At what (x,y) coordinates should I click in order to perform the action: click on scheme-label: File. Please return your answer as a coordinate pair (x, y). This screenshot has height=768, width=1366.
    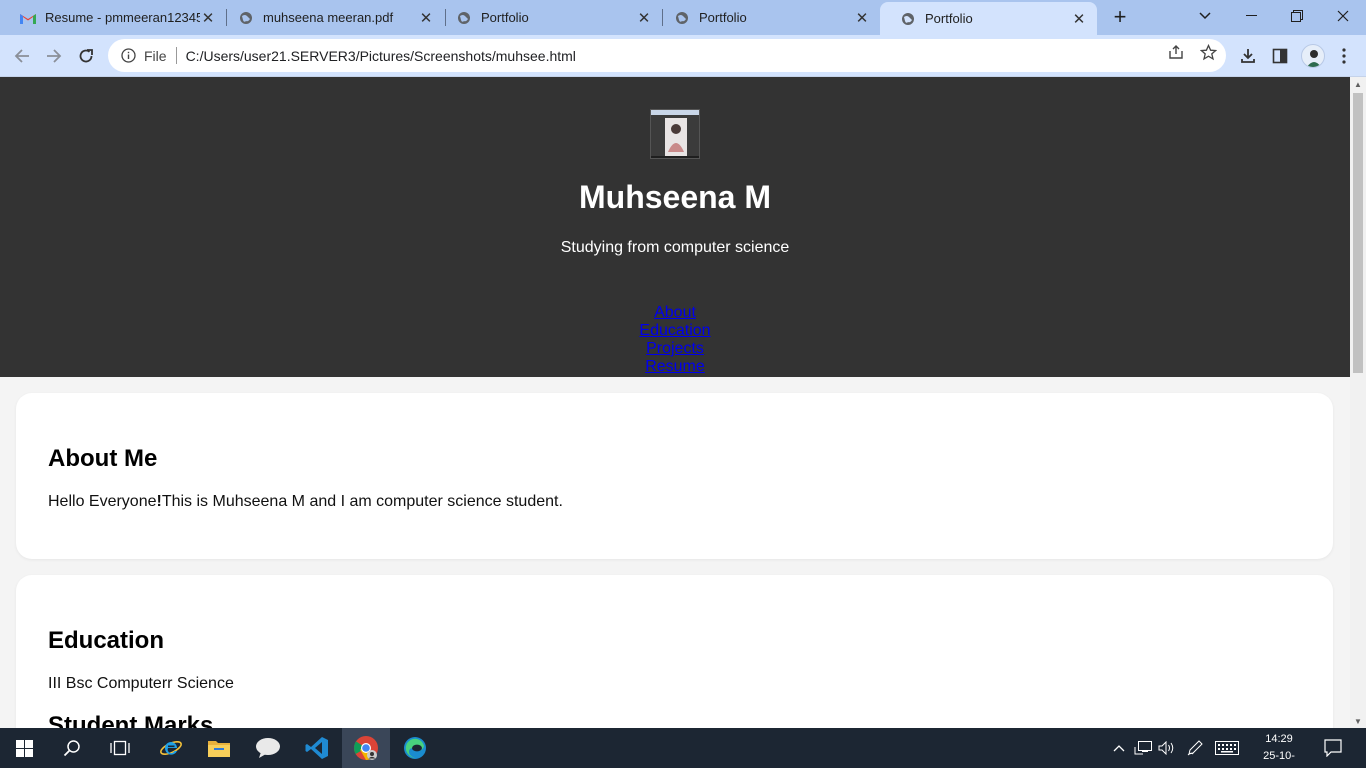
    Looking at the image, I should click on (155, 55).